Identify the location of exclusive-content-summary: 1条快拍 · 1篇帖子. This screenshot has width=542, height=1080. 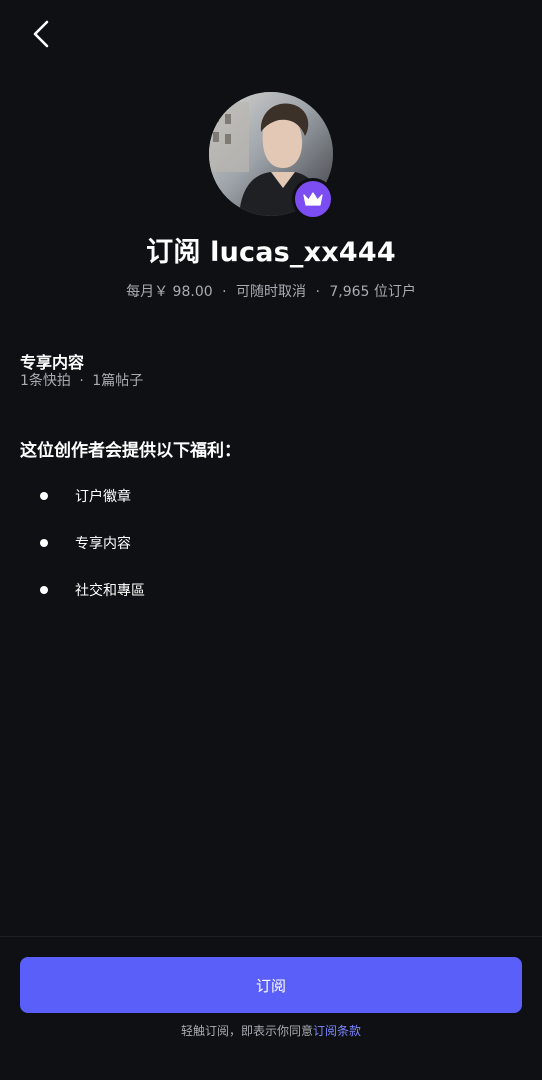
(81, 380).